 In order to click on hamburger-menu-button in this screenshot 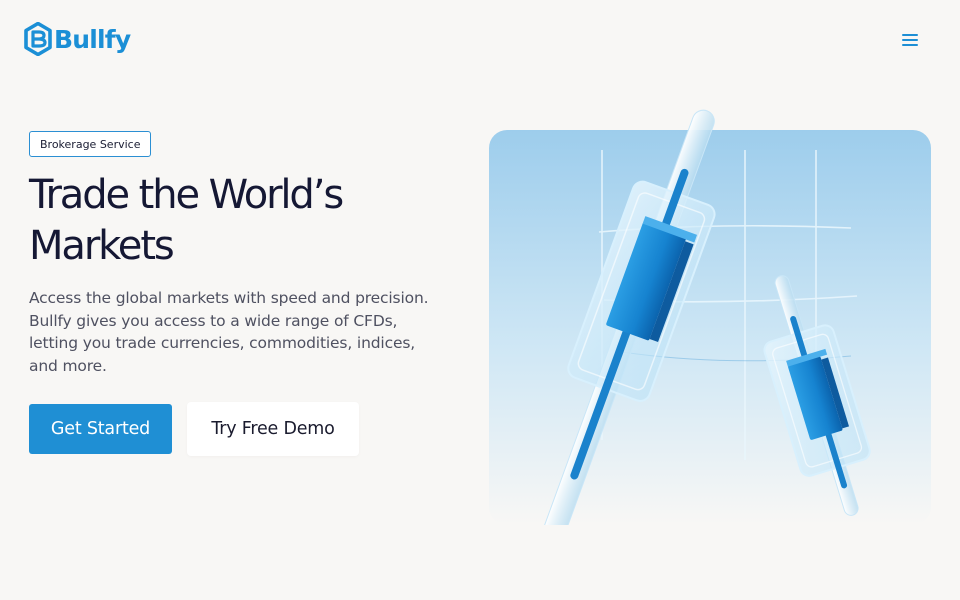, I will do `click(910, 40)`.